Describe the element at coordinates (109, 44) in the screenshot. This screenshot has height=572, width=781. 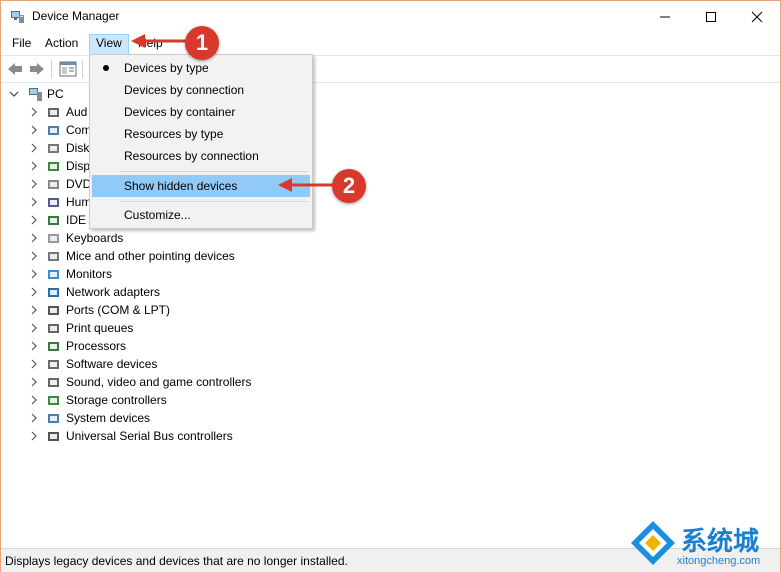
I see `menu-view: View` at that location.